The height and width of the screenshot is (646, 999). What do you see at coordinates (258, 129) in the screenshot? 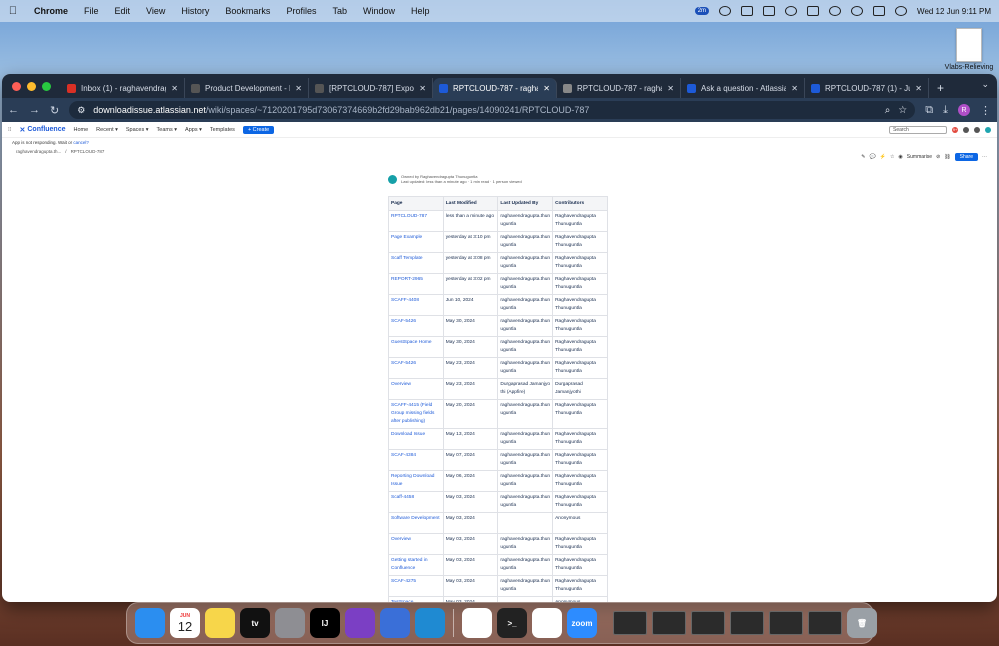
I see `create-button: + Create` at bounding box center [258, 129].